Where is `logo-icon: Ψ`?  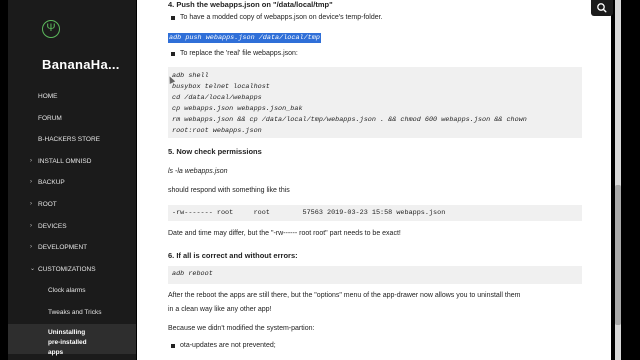 logo-icon: Ψ is located at coordinates (51, 29).